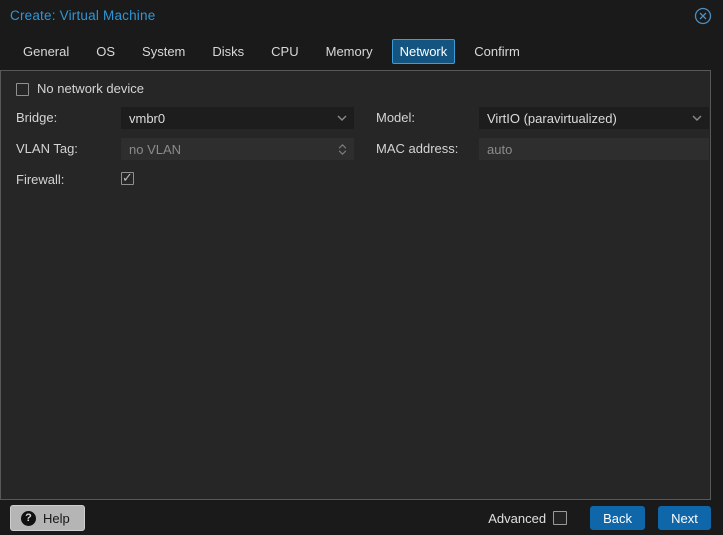 This screenshot has height=535, width=723. What do you see at coordinates (617, 518) in the screenshot?
I see `back-button: Back` at bounding box center [617, 518].